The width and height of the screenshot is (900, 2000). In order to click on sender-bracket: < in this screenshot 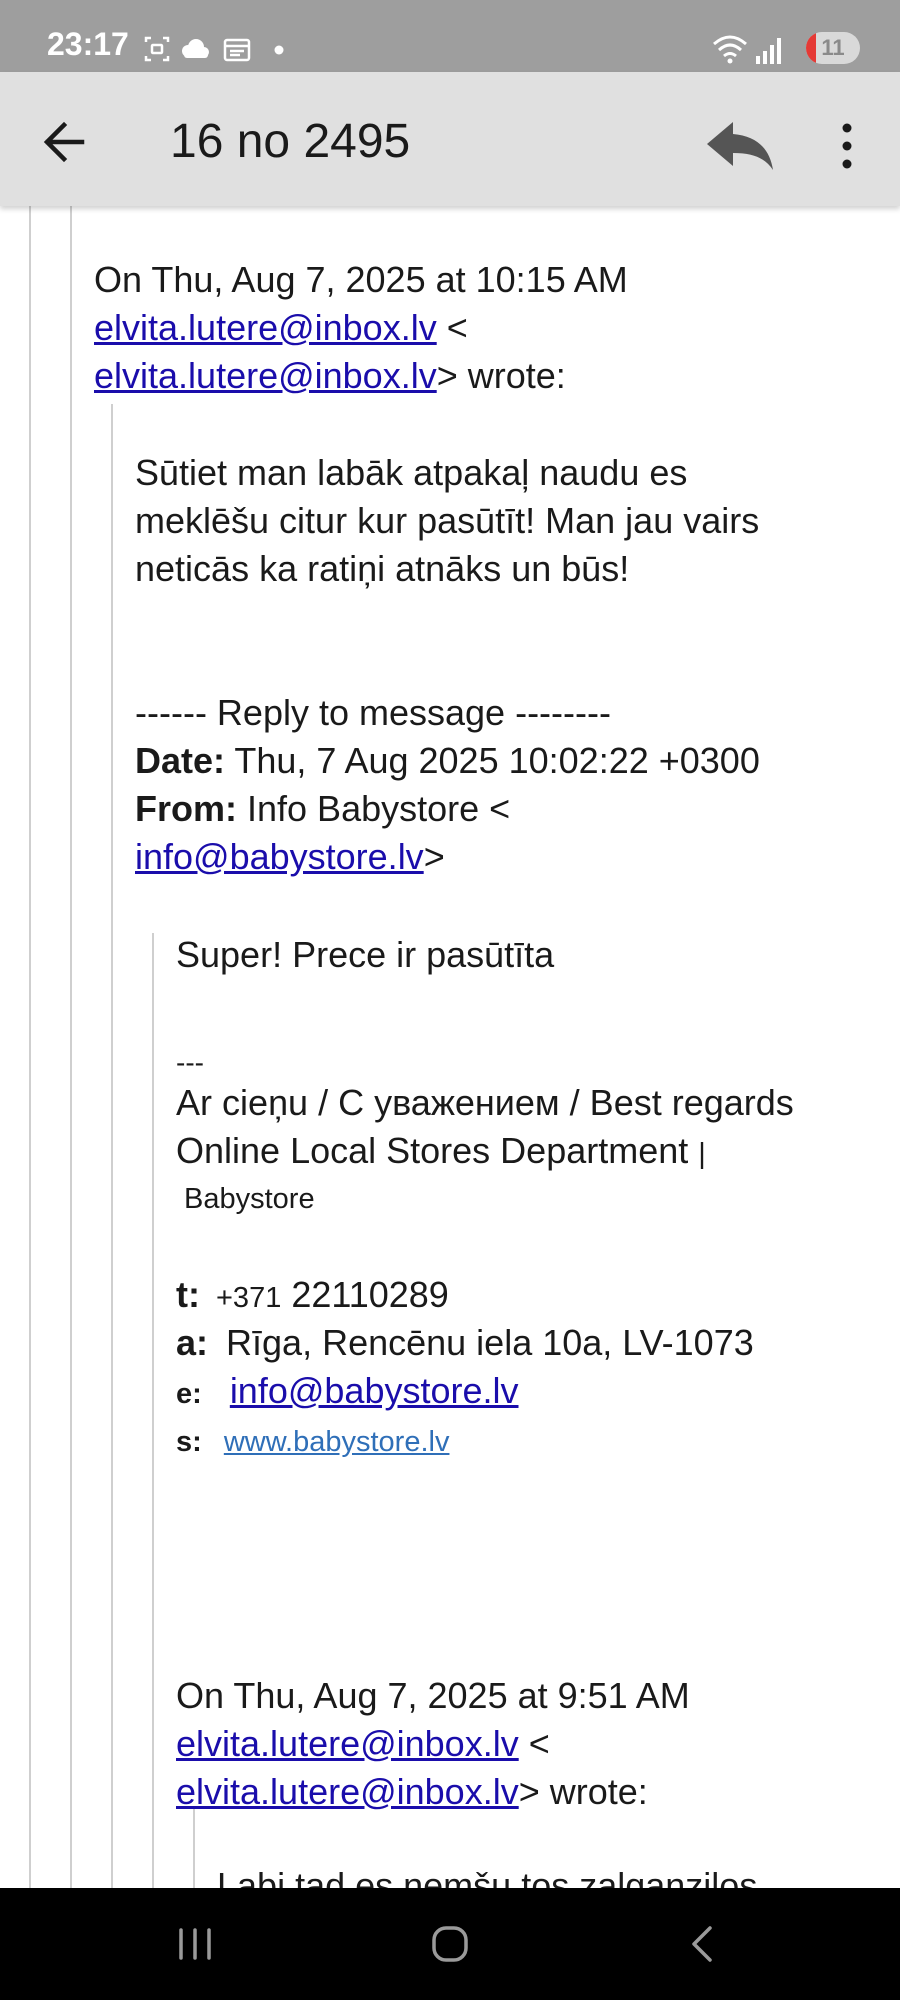, I will do `click(452, 327)`.